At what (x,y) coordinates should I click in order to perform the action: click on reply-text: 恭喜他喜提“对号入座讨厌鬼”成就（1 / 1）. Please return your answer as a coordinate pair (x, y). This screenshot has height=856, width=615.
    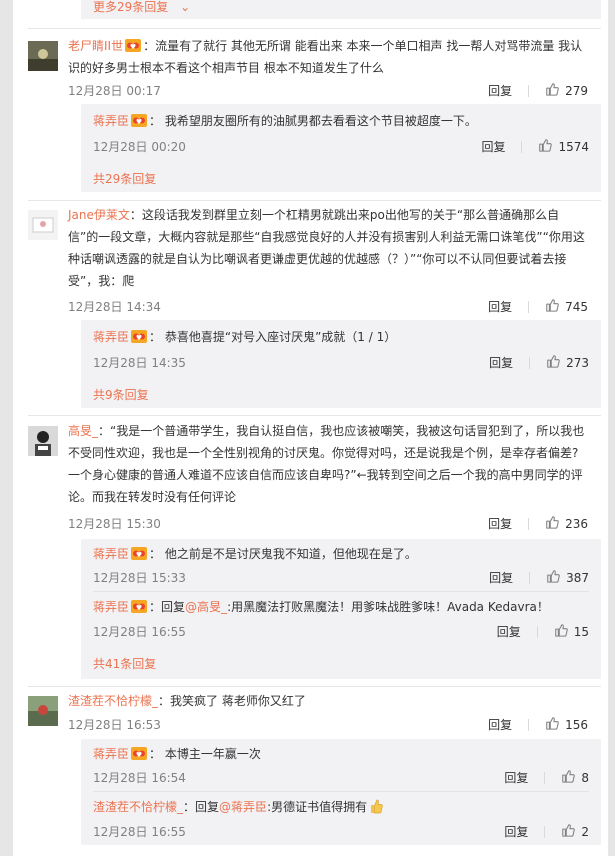
    Looking at the image, I should click on (280, 337).